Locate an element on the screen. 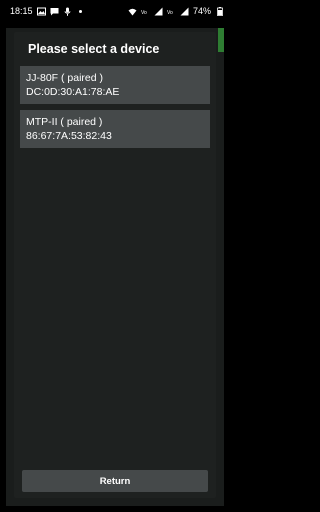 This screenshot has height=512, width=320. dot-icon is located at coordinates (80, 11).